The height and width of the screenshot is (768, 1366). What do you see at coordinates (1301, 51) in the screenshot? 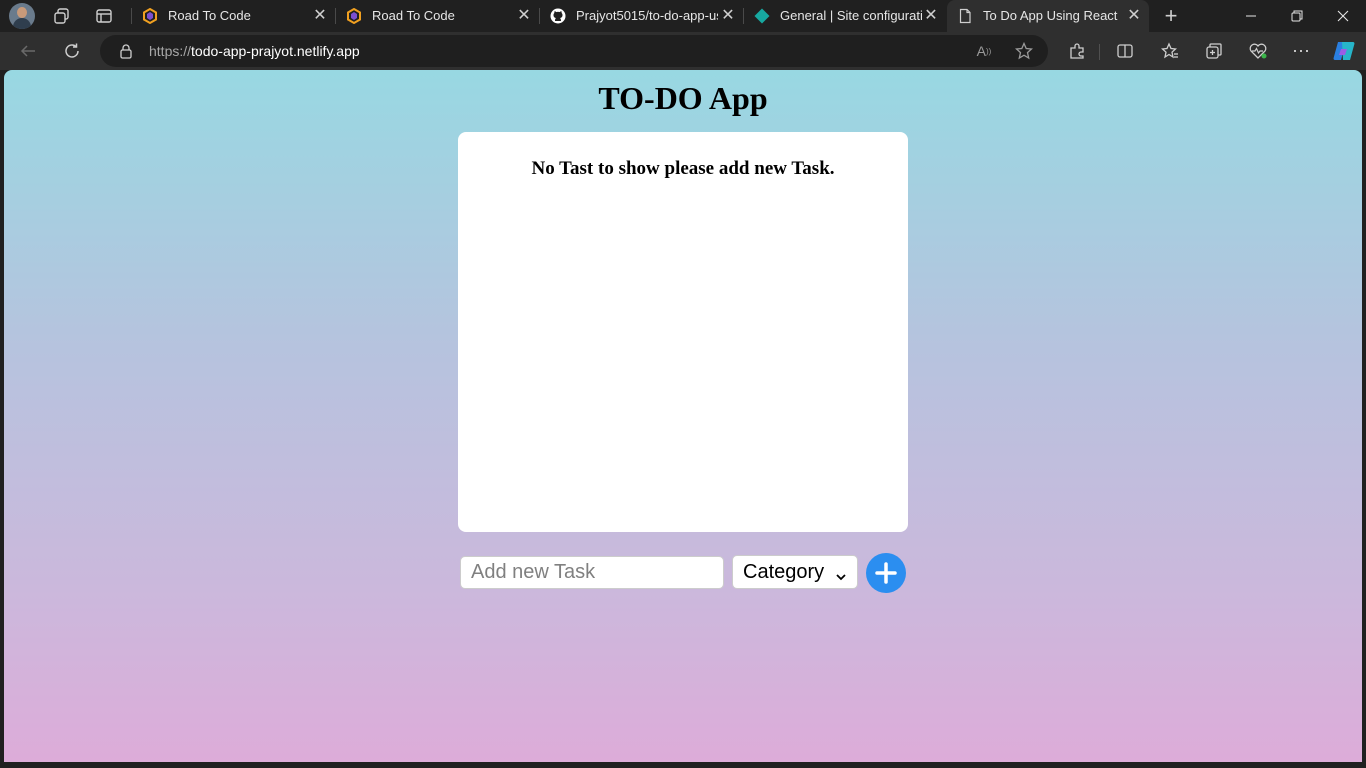
I see `more-options-icon: ⋯` at bounding box center [1301, 51].